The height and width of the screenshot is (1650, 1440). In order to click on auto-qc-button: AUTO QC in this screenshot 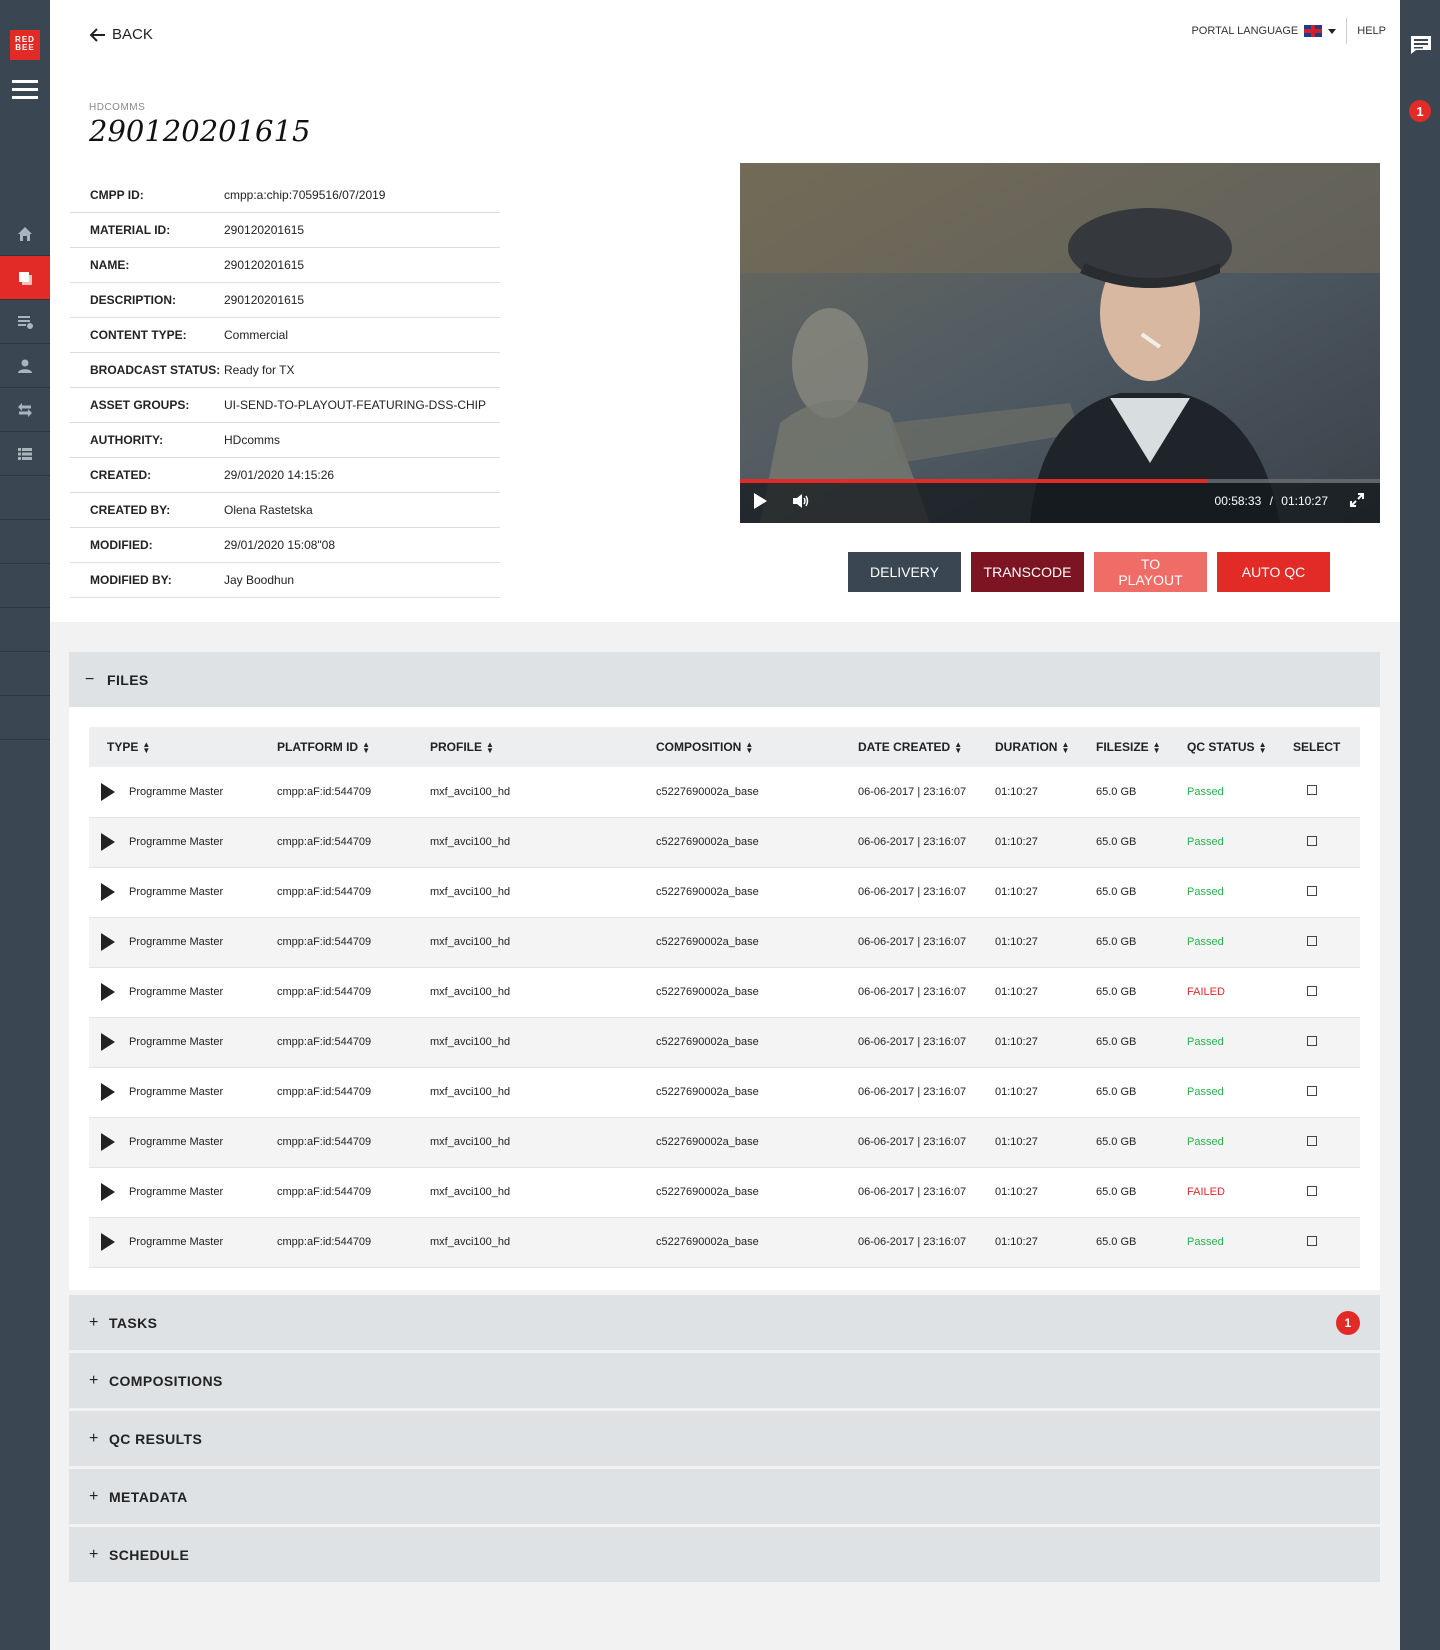, I will do `click(1273, 572)`.